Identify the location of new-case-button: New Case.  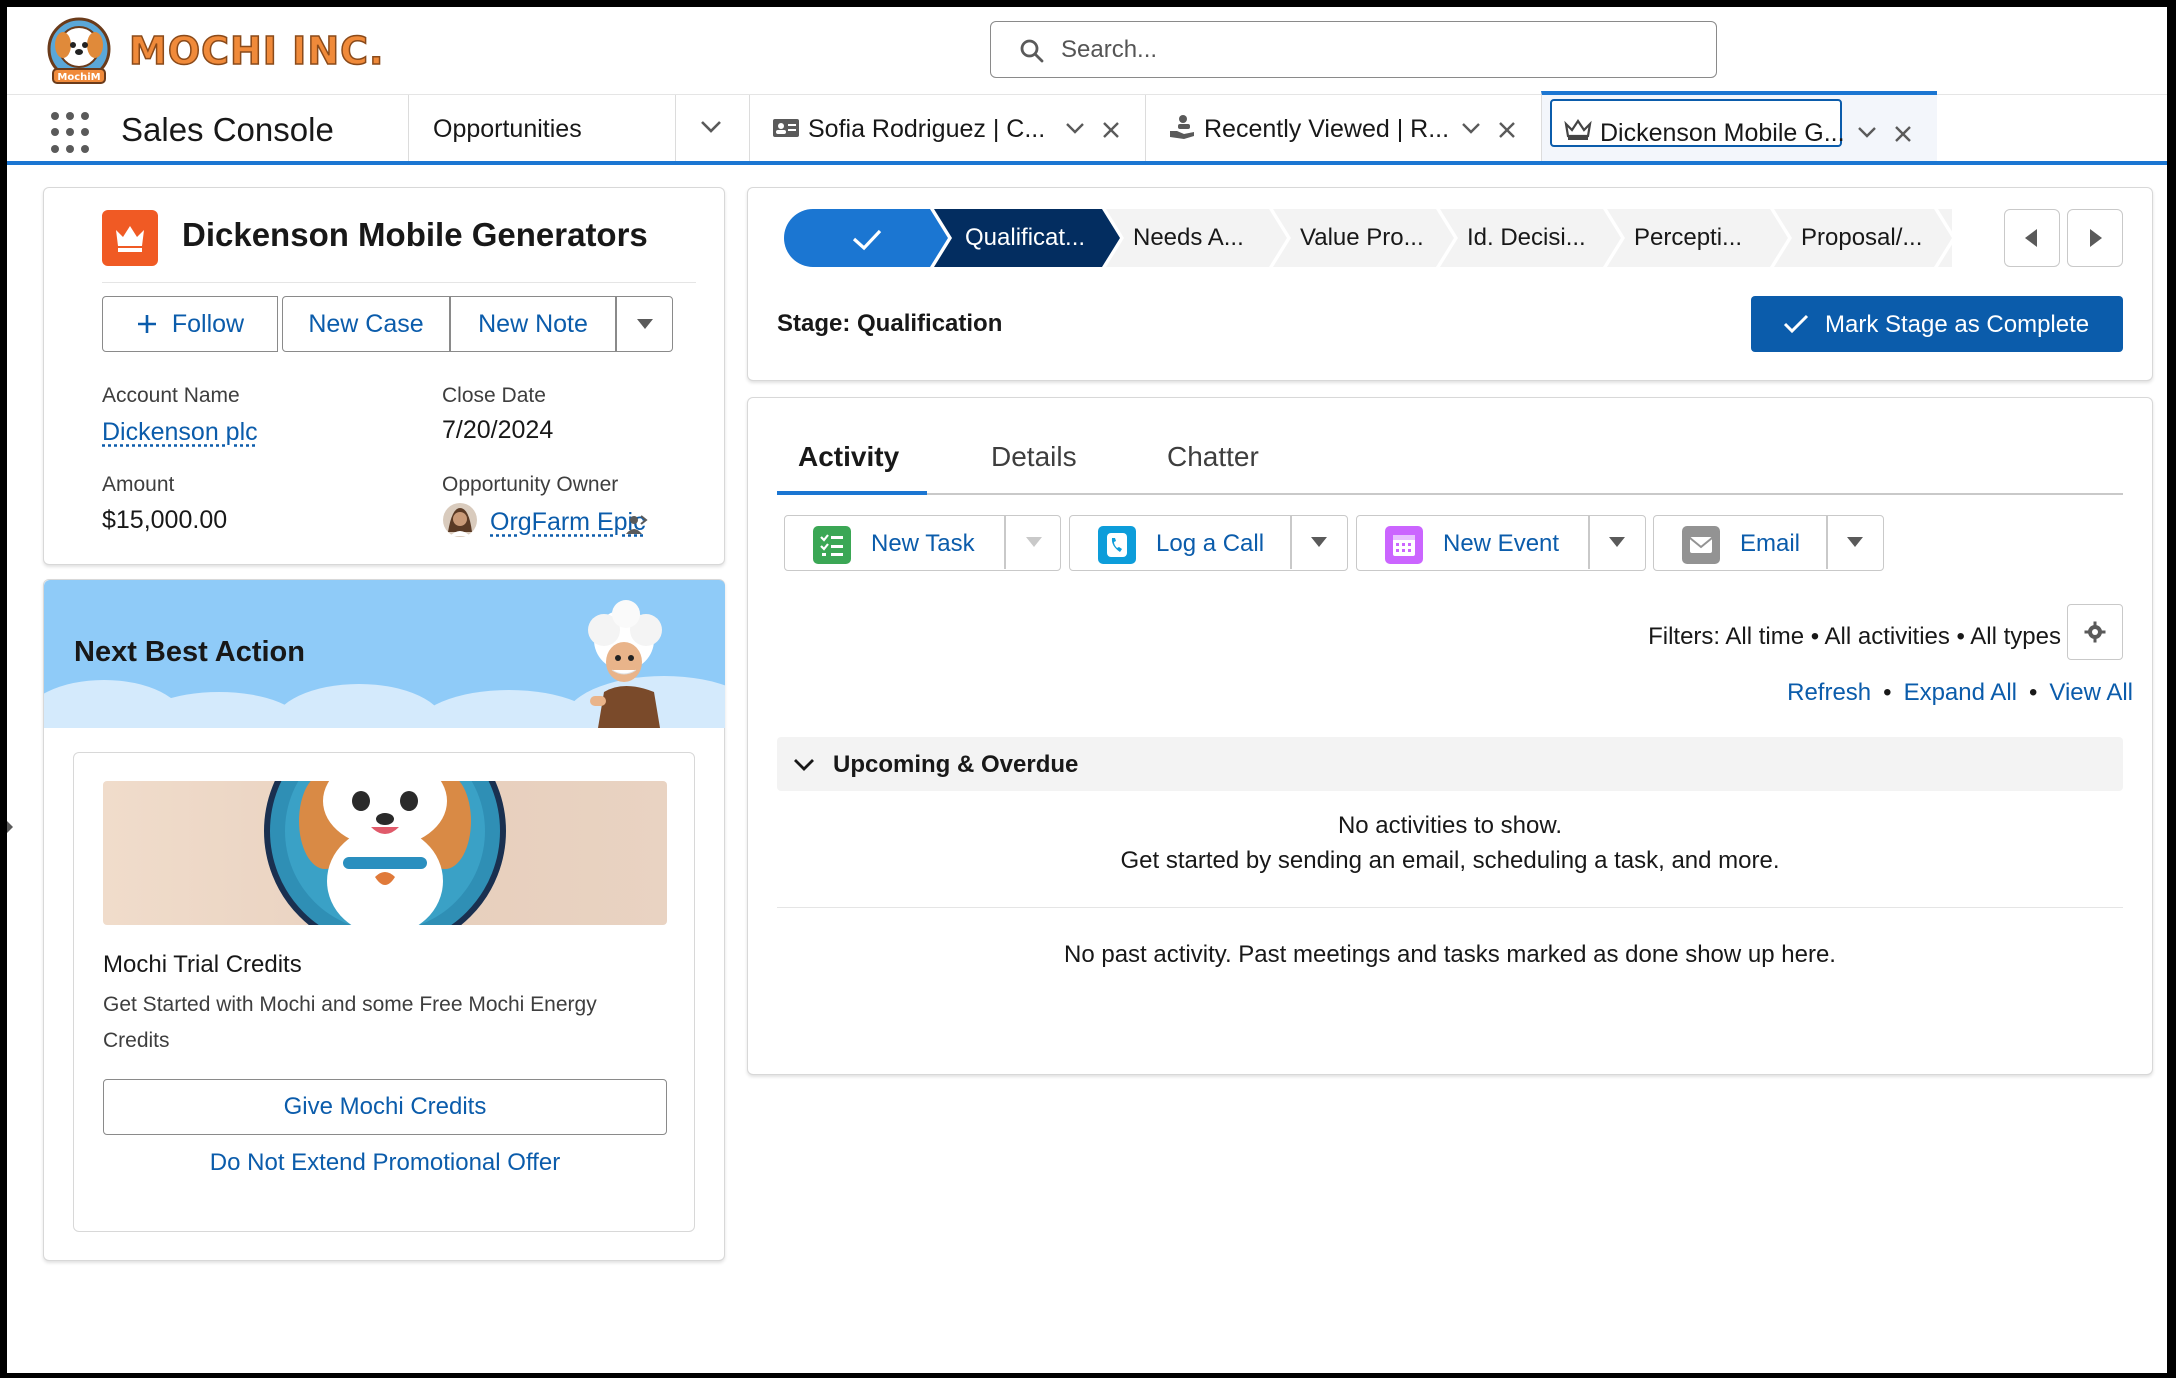
(366, 324).